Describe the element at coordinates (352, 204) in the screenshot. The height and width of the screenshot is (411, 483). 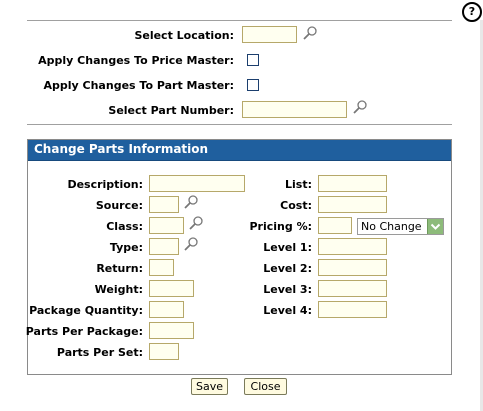
I see `cost-input` at that location.